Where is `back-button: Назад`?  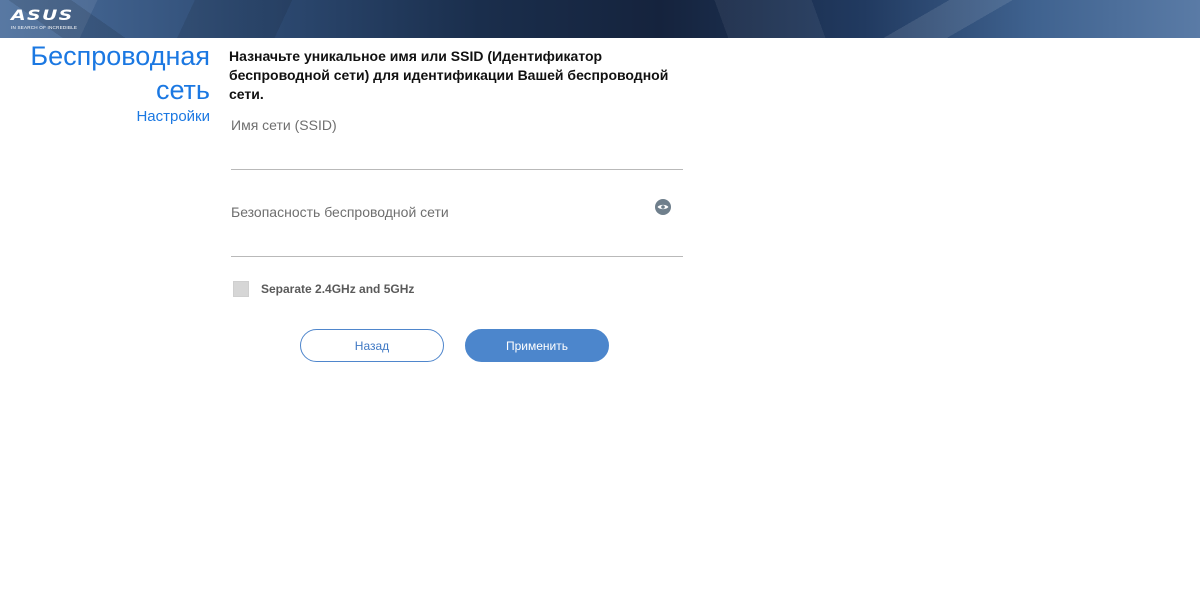
back-button: Назад is located at coordinates (372, 345).